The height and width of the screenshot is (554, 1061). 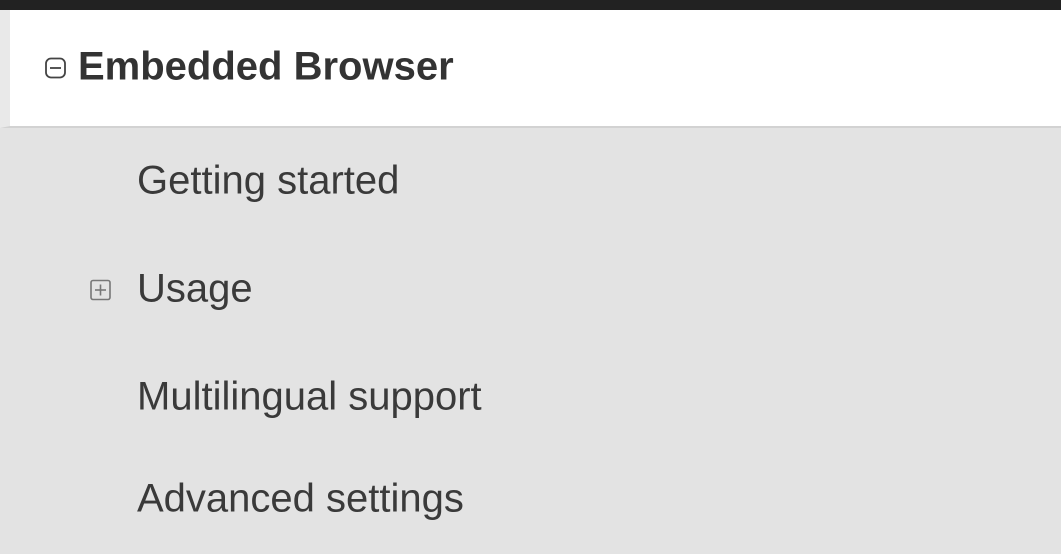 What do you see at coordinates (530, 5) in the screenshot?
I see `top-bar` at bounding box center [530, 5].